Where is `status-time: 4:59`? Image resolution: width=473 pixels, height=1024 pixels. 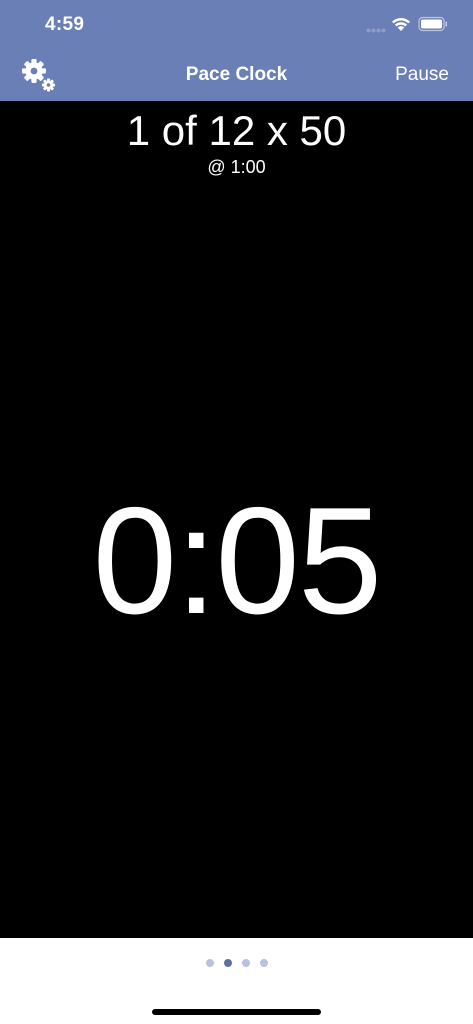 status-time: 4:59 is located at coordinates (65, 24).